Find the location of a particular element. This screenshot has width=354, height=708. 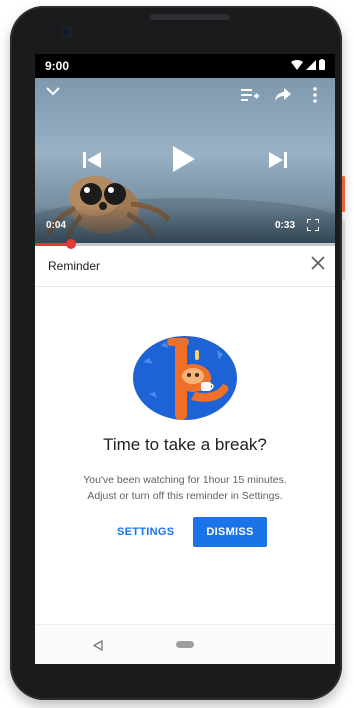

reminder-actions: SETTINGS DISMISS is located at coordinates (185, 532).